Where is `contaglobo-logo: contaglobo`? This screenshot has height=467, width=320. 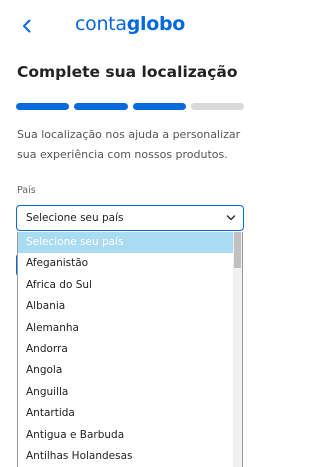
contaglobo-logo: contaglobo is located at coordinates (130, 24).